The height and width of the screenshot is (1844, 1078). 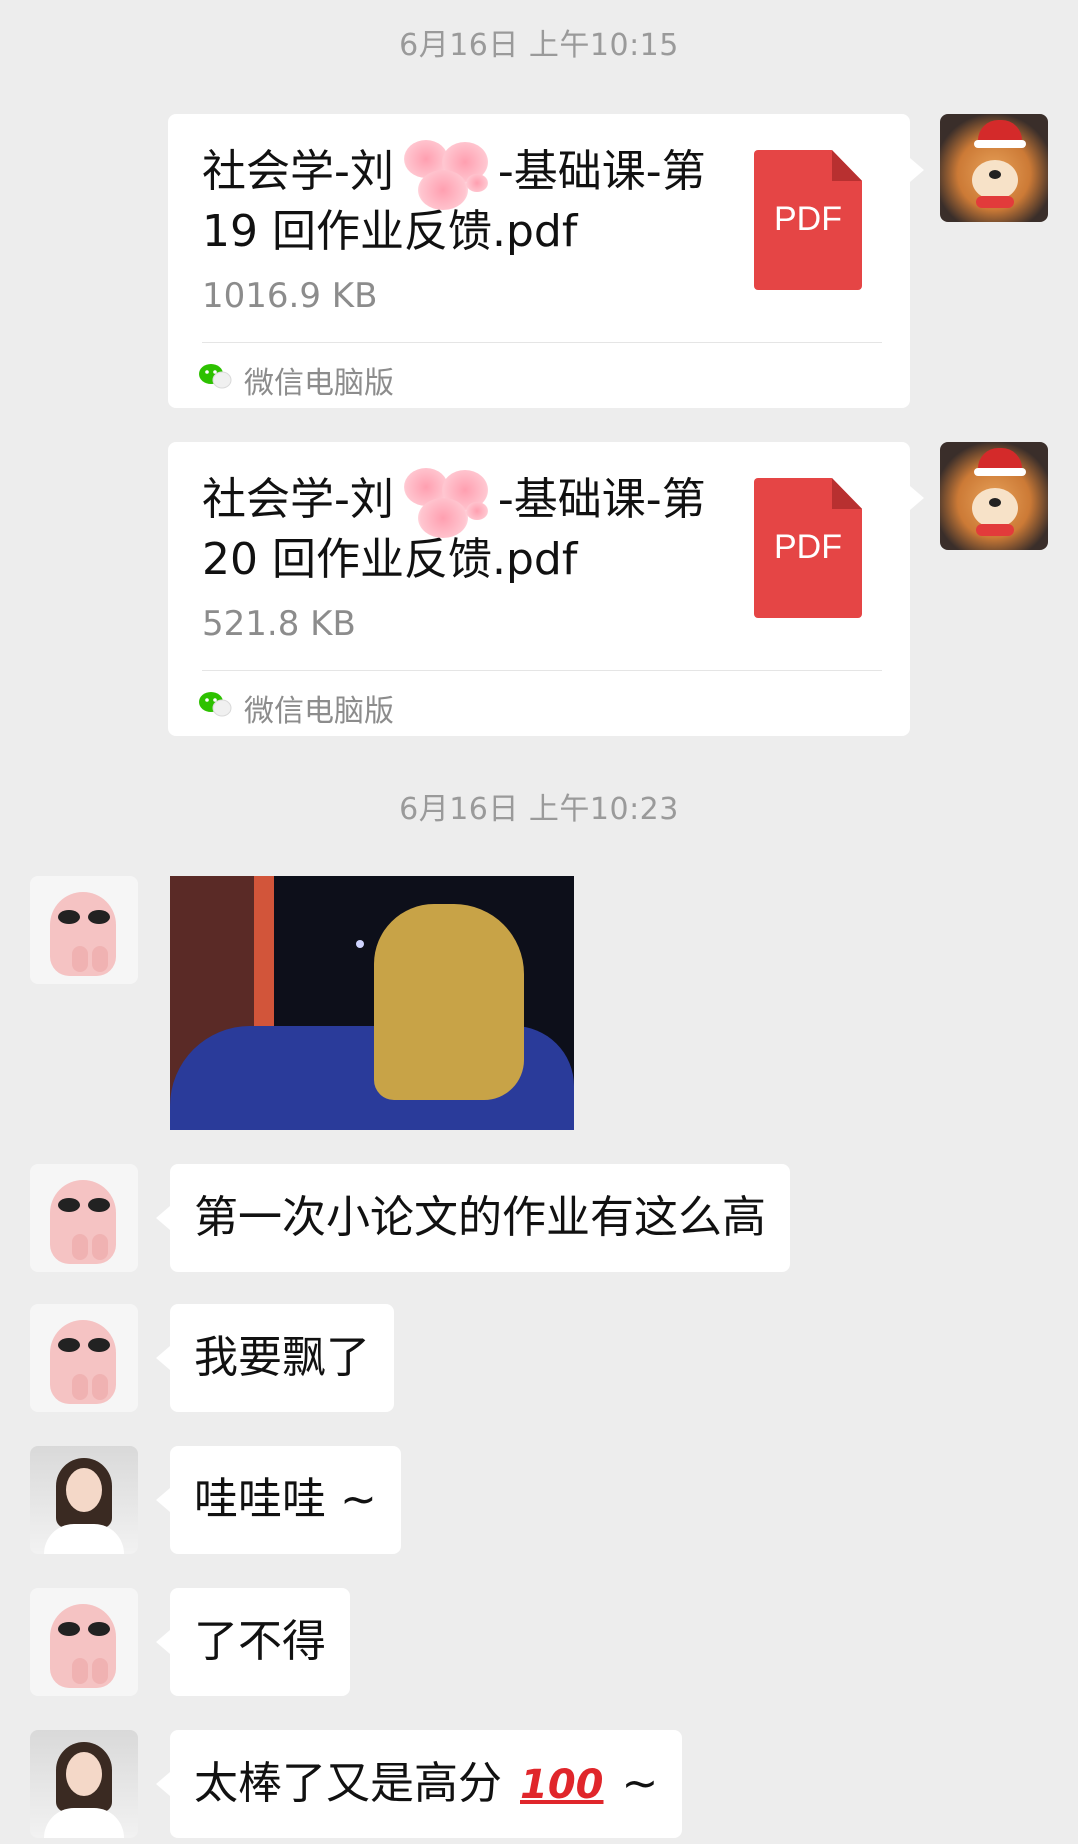 I want to click on message-bubble: 哇哇哇 ~, so click(x=278, y=1500).